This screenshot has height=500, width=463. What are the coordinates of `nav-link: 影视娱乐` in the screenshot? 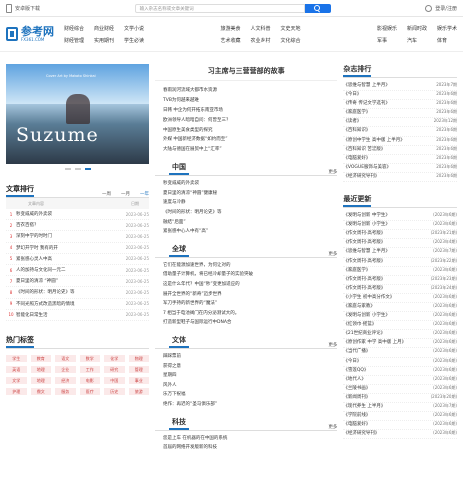 It's located at (387, 28).